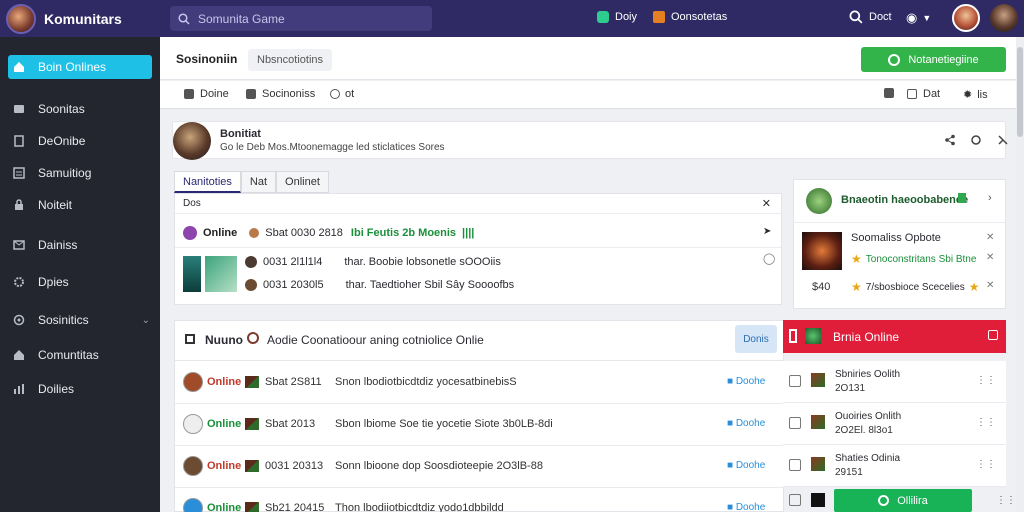 The height and width of the screenshot is (512, 1024). Describe the element at coordinates (214, 94) in the screenshot. I see `toolbar-label: Doine` at that location.